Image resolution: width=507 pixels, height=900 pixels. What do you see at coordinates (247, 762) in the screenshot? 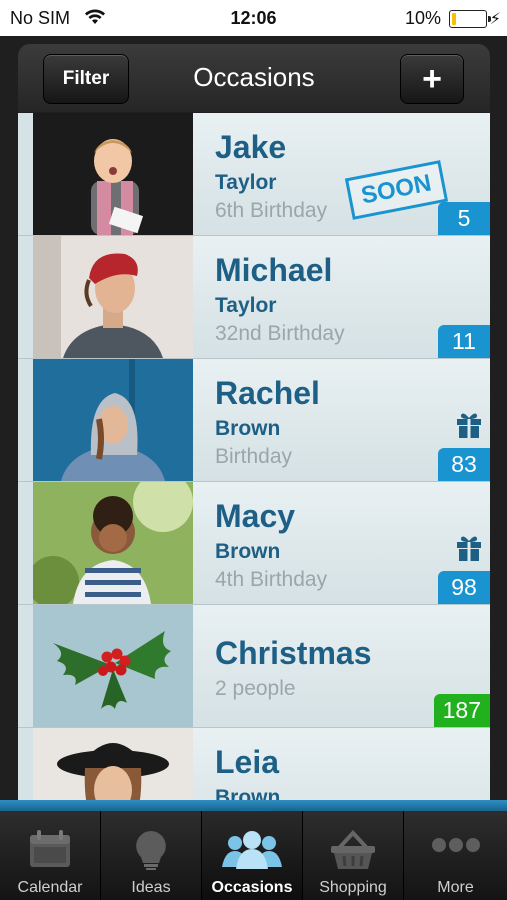
I see `person-name: Leia` at bounding box center [247, 762].